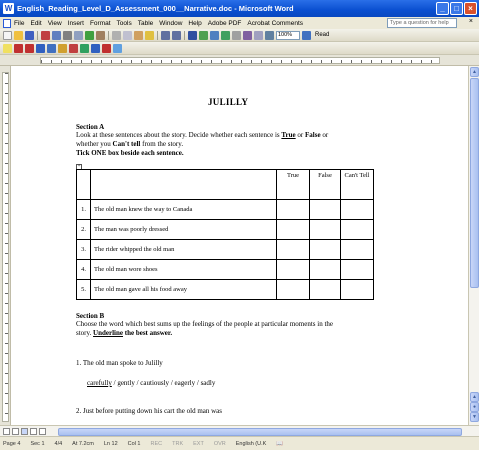  Describe the element at coordinates (279, 444) in the screenshot. I see `spelling-status-icon: 📖` at that location.